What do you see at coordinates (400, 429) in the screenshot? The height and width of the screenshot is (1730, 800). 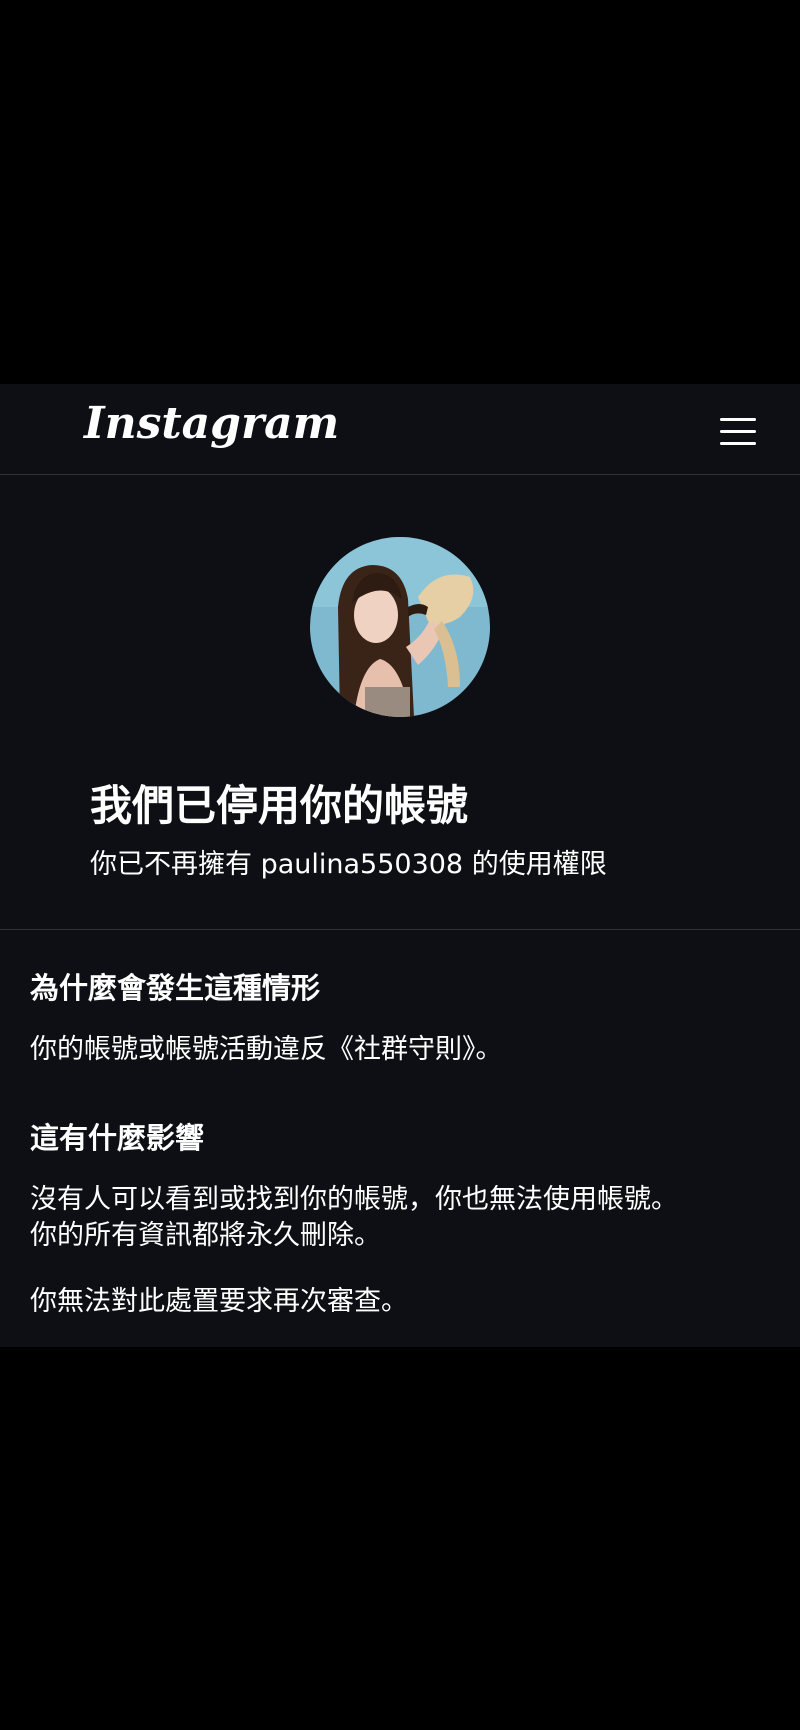 I see `top-navigation-bar: Instagram` at bounding box center [400, 429].